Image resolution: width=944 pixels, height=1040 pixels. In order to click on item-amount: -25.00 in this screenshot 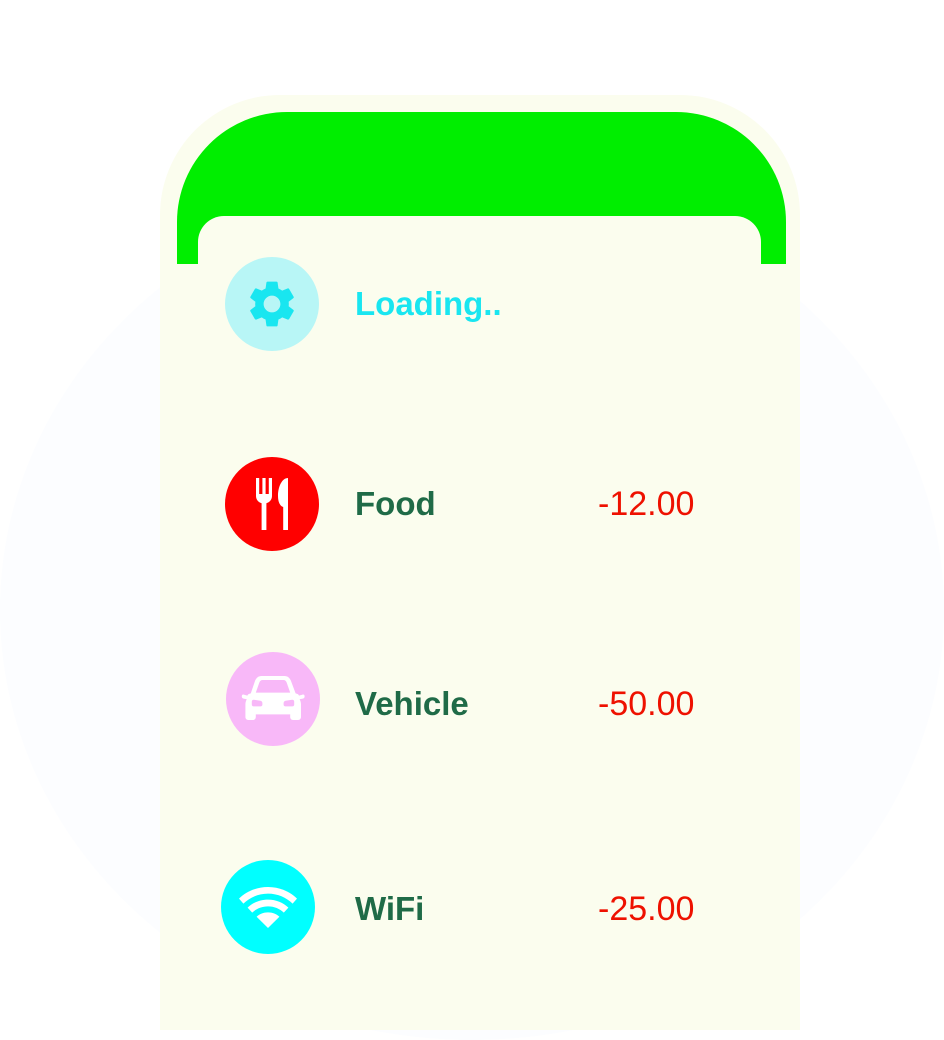, I will do `click(646, 909)`.